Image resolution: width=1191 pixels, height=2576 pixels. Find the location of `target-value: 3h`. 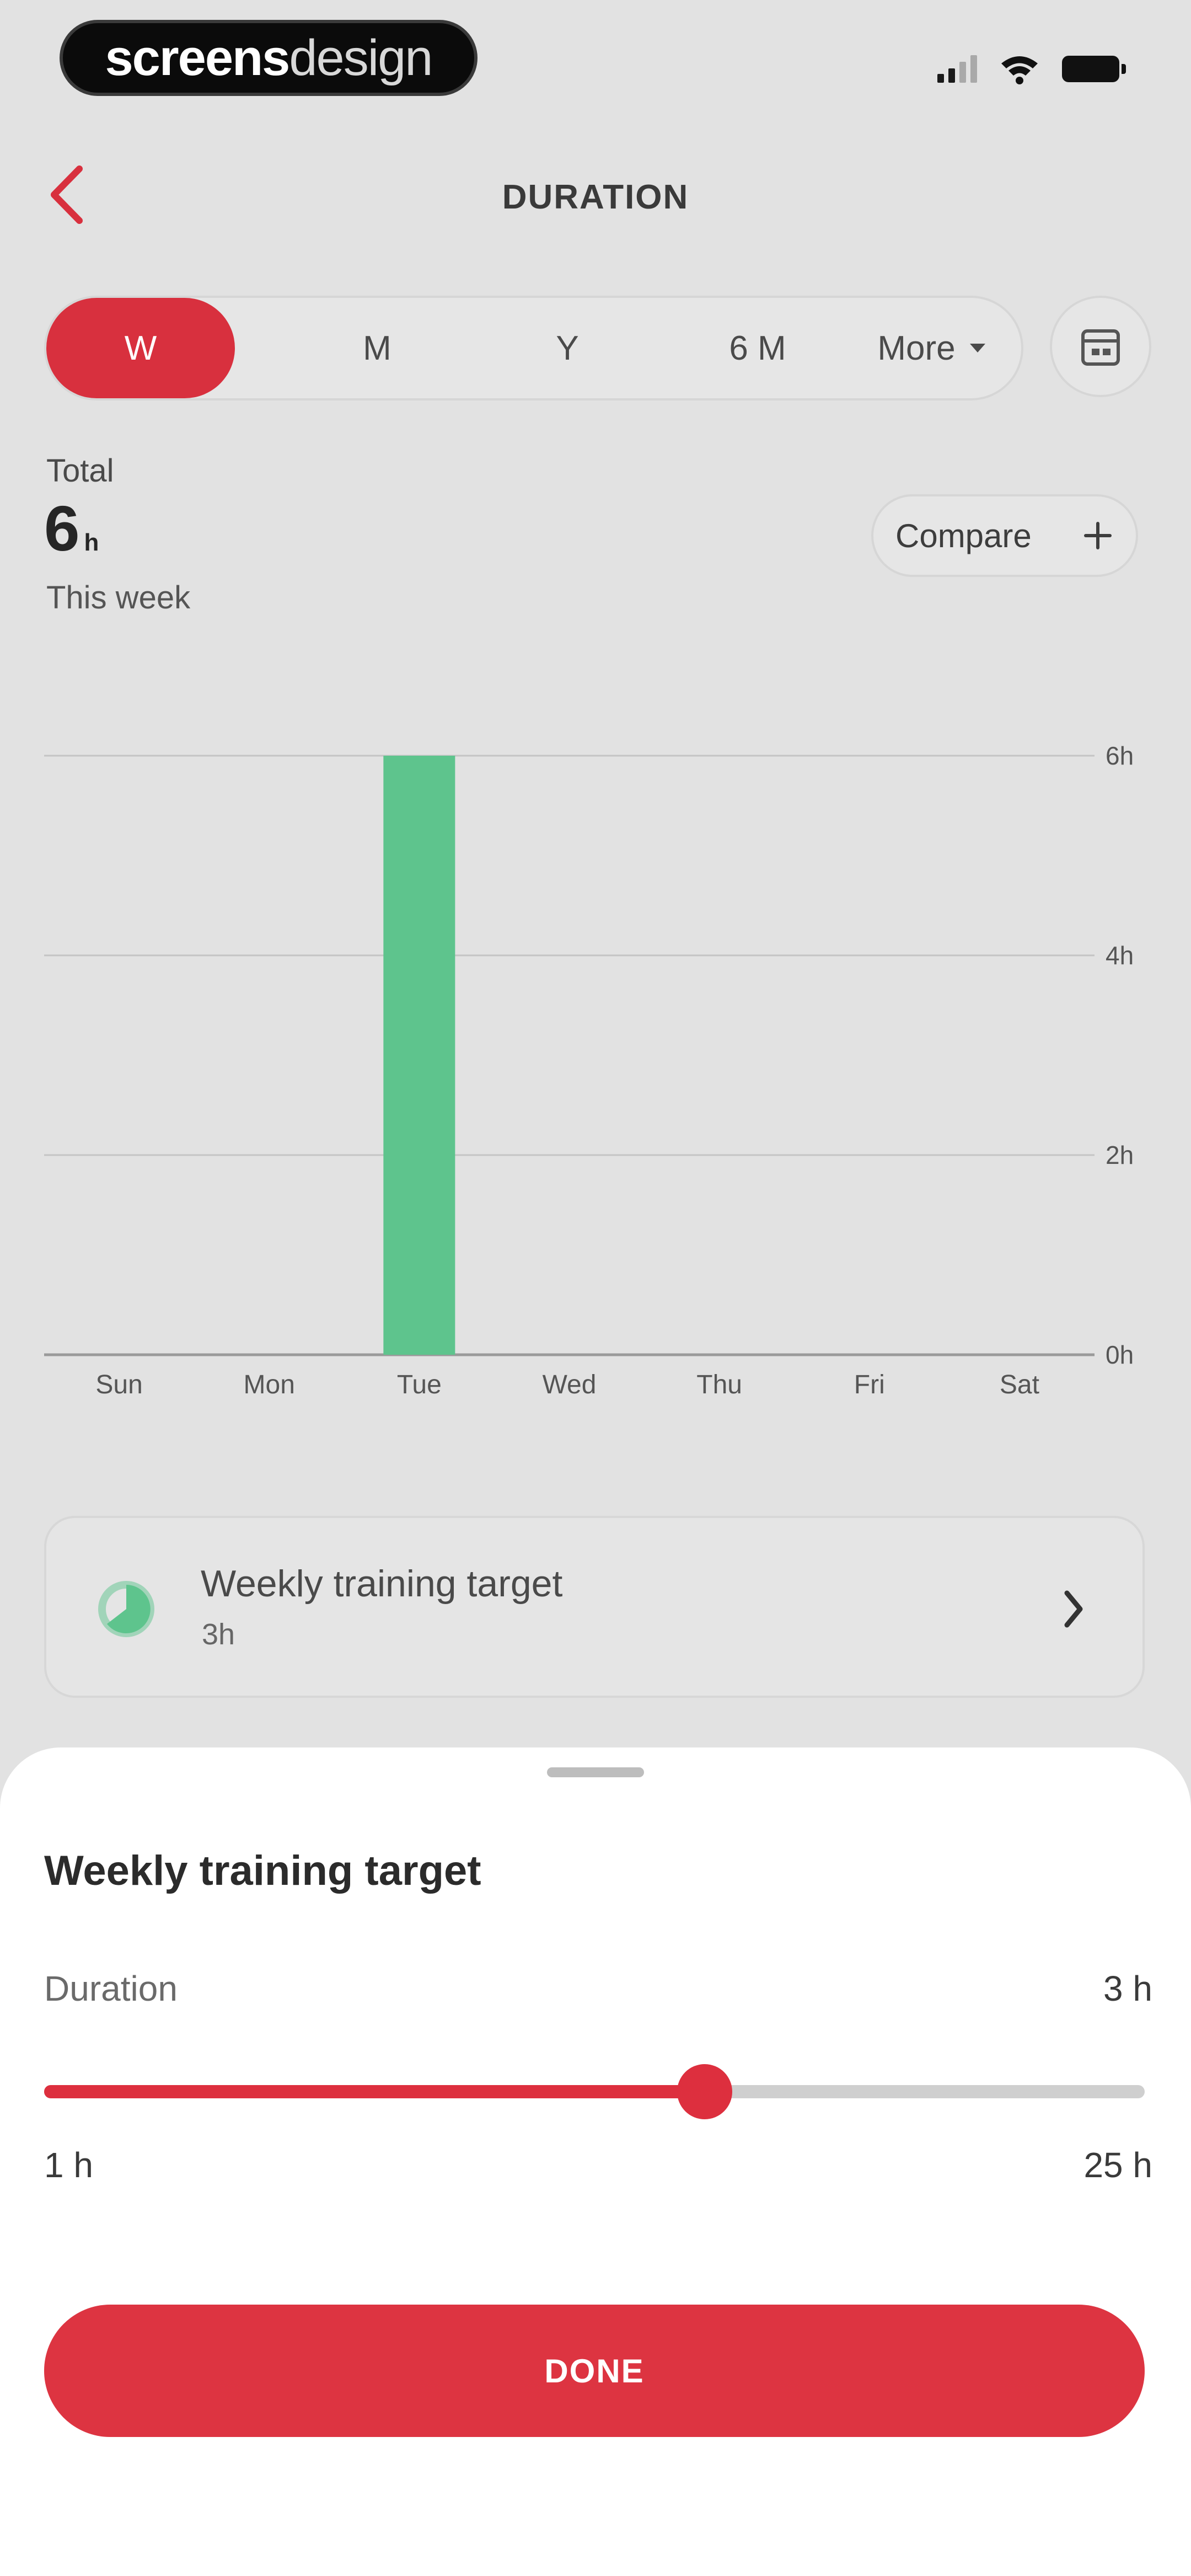

target-value: 3h is located at coordinates (218, 1634).